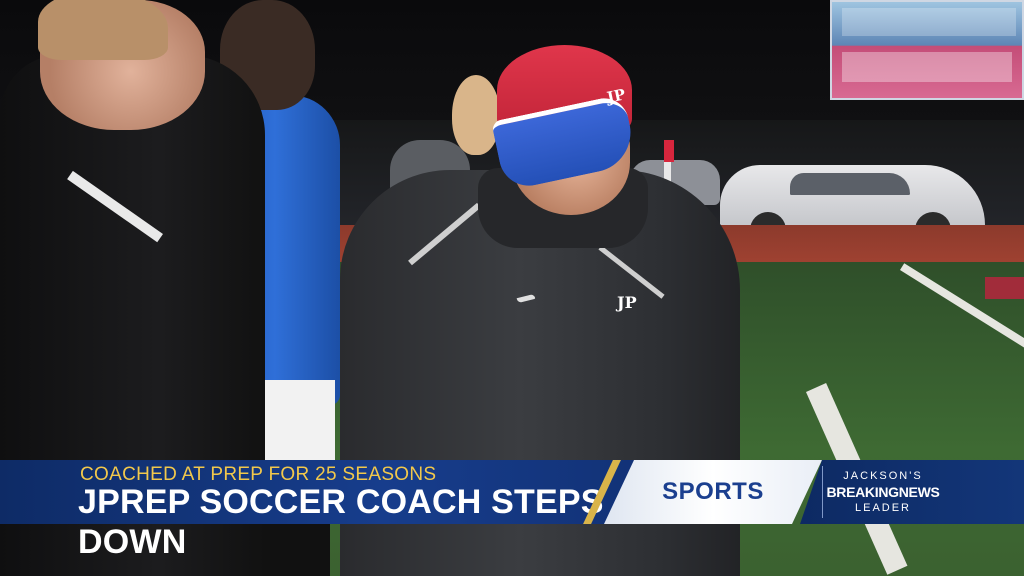 The height and width of the screenshot is (576, 1024). What do you see at coordinates (627, 302) in the screenshot?
I see `jacket-logo: JP` at bounding box center [627, 302].